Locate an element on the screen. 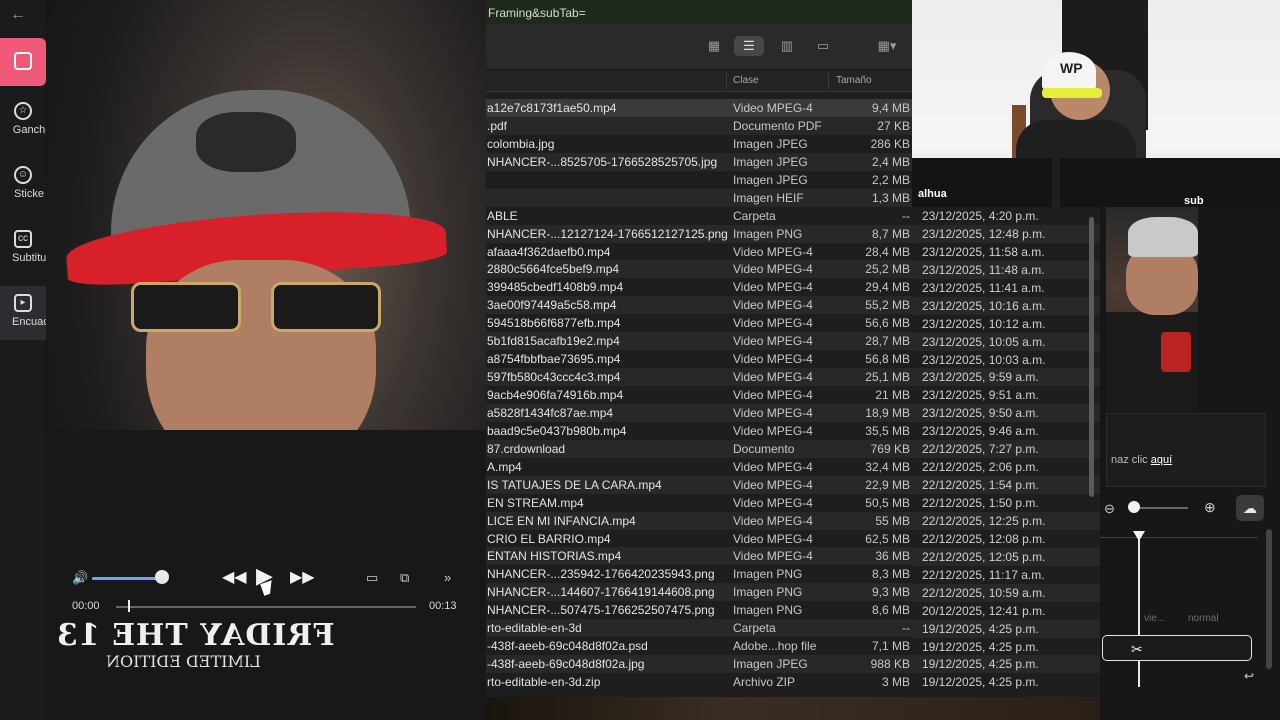  file-date-row: 23/12/2025, 10:12 a.m. is located at coordinates (1006, 324).